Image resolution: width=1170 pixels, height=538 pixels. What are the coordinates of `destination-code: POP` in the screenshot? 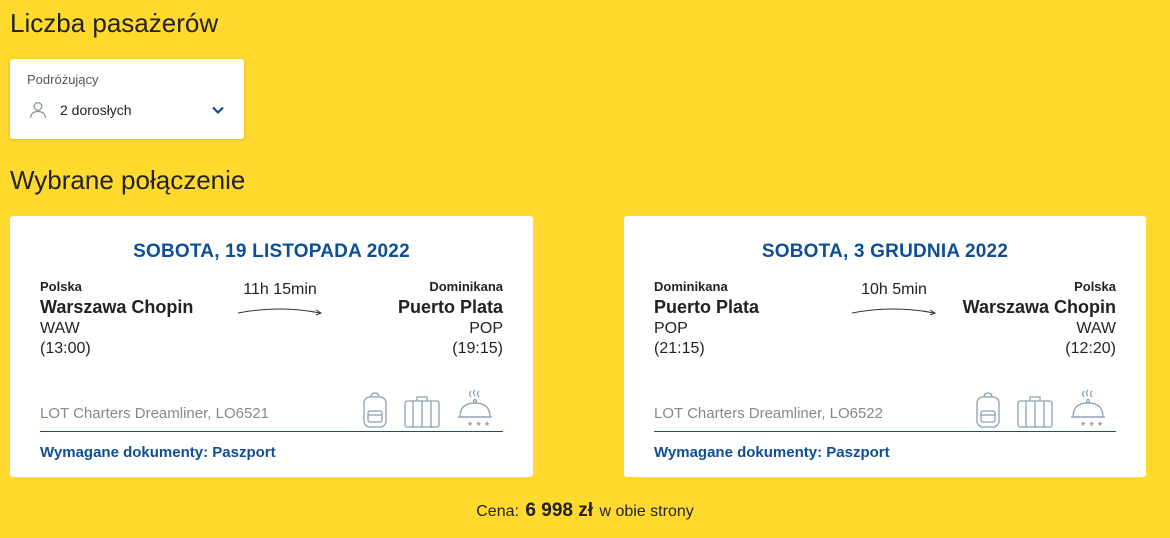 It's located at (486, 328).